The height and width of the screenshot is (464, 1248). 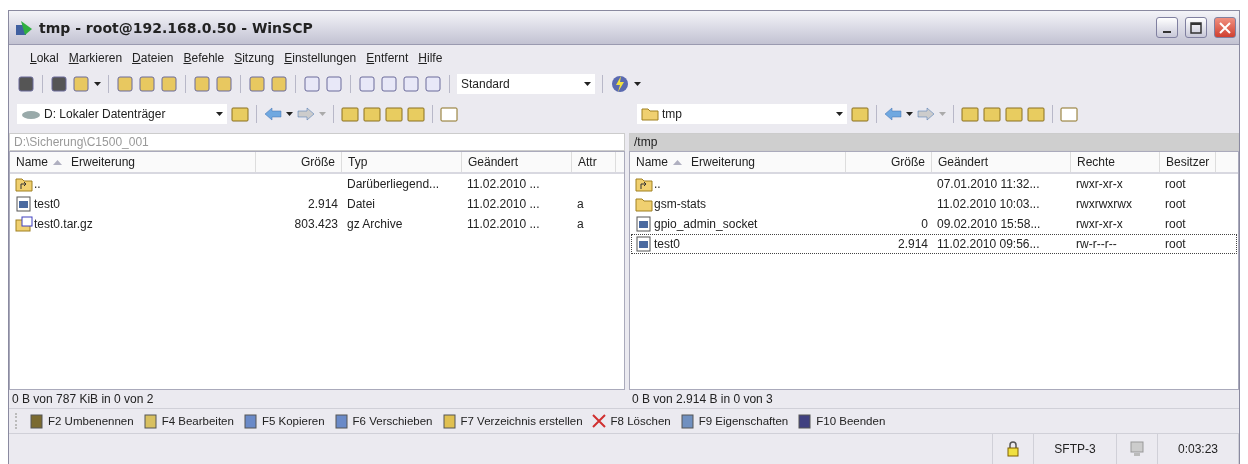 What do you see at coordinates (153, 58) in the screenshot?
I see `menu-item: Dateien` at bounding box center [153, 58].